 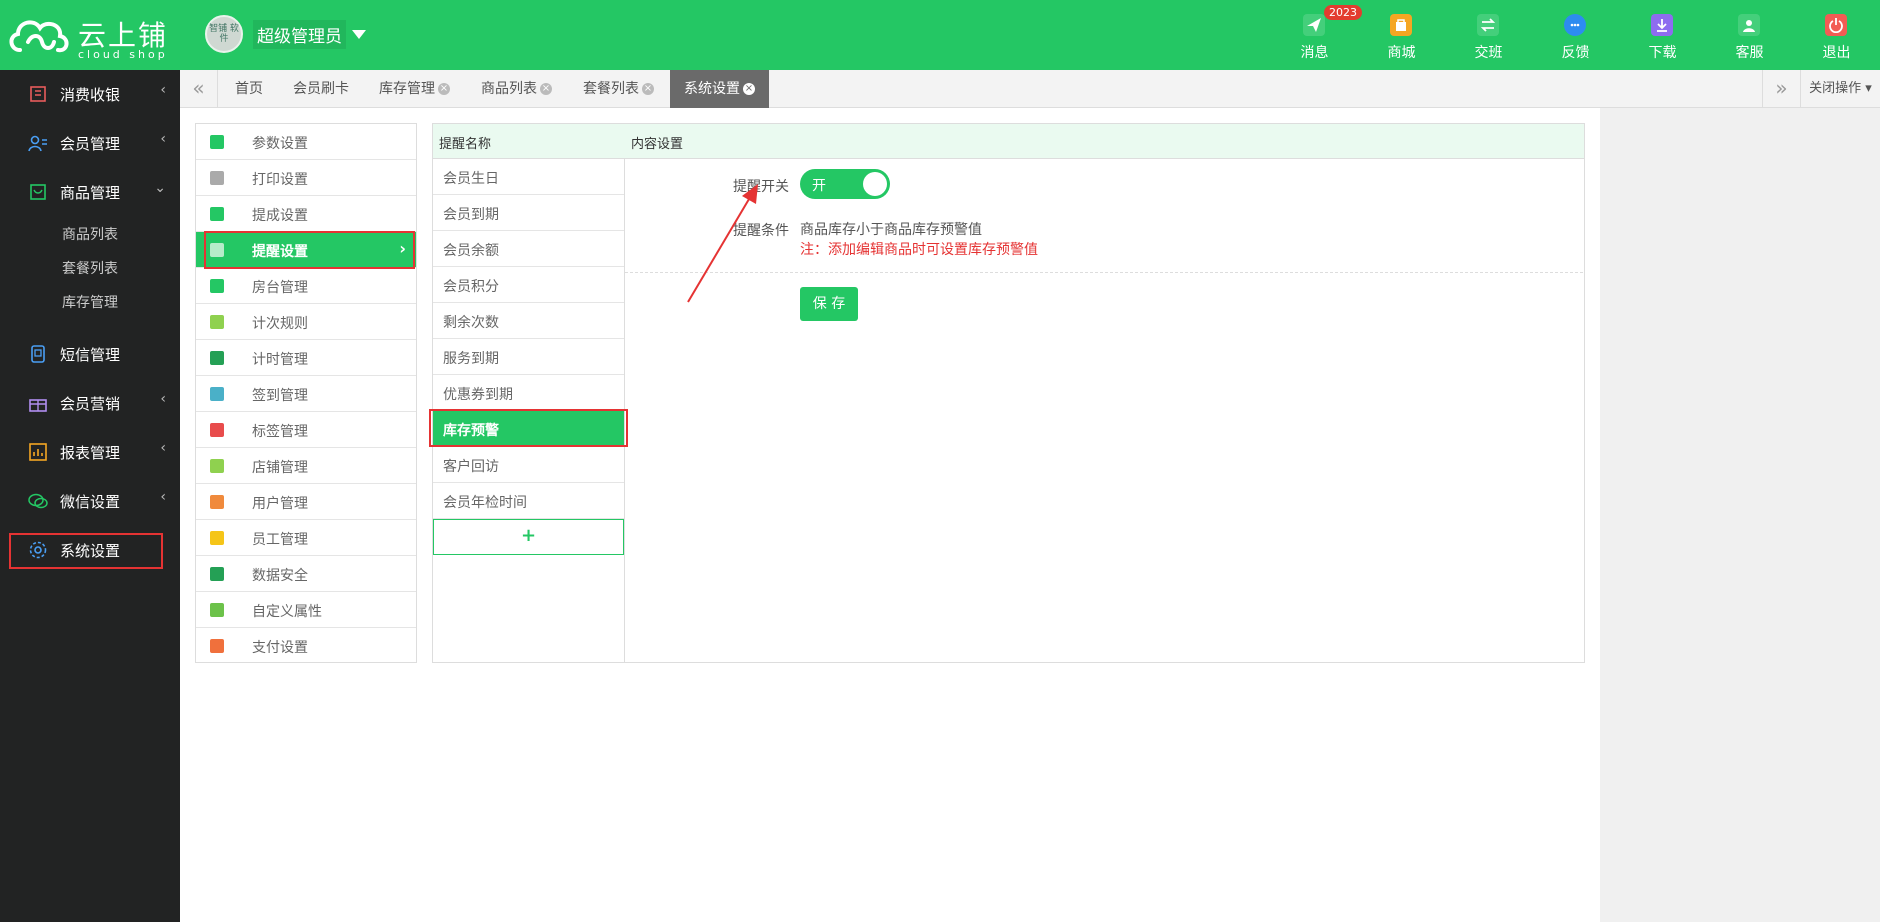 I want to click on nav-download: 下载, so click(x=1662, y=35).